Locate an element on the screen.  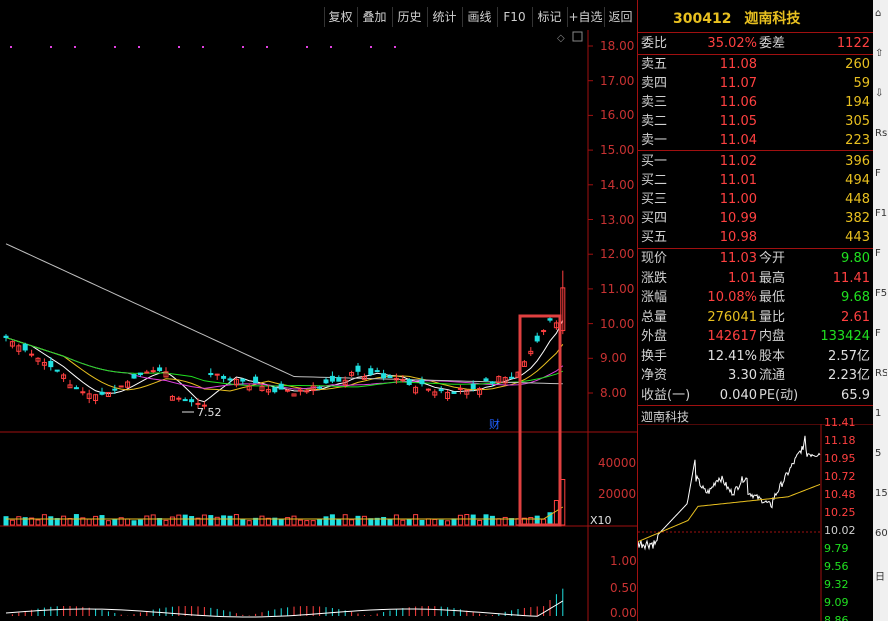
stat-value: 1.01 is located at coordinates (742, 278).